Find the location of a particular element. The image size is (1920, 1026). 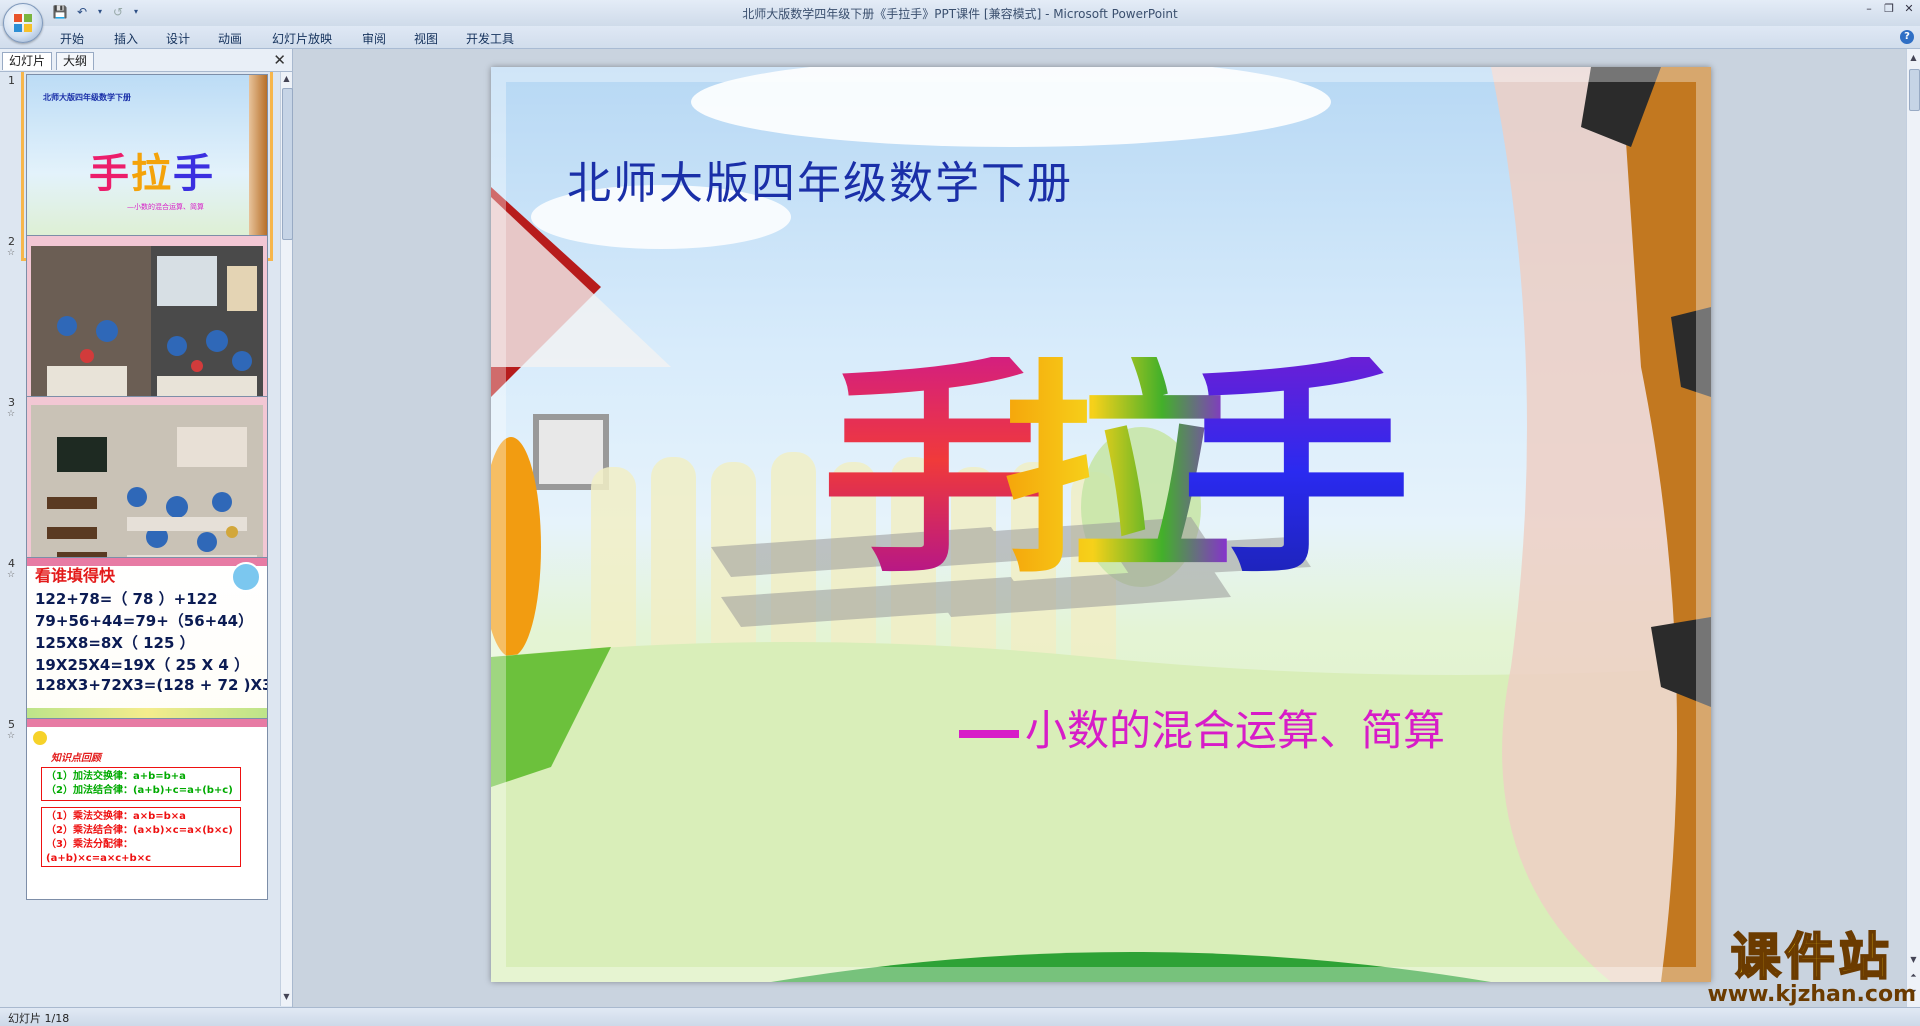

minimize-icon: – is located at coordinates (1869, 8).